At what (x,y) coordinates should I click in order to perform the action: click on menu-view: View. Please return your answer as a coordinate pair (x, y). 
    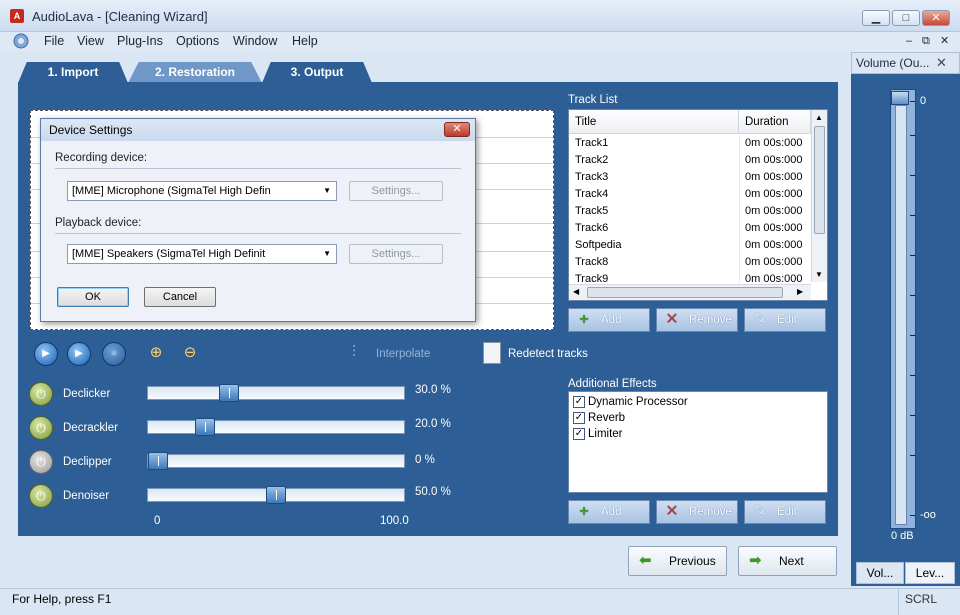
    Looking at the image, I should click on (90, 41).